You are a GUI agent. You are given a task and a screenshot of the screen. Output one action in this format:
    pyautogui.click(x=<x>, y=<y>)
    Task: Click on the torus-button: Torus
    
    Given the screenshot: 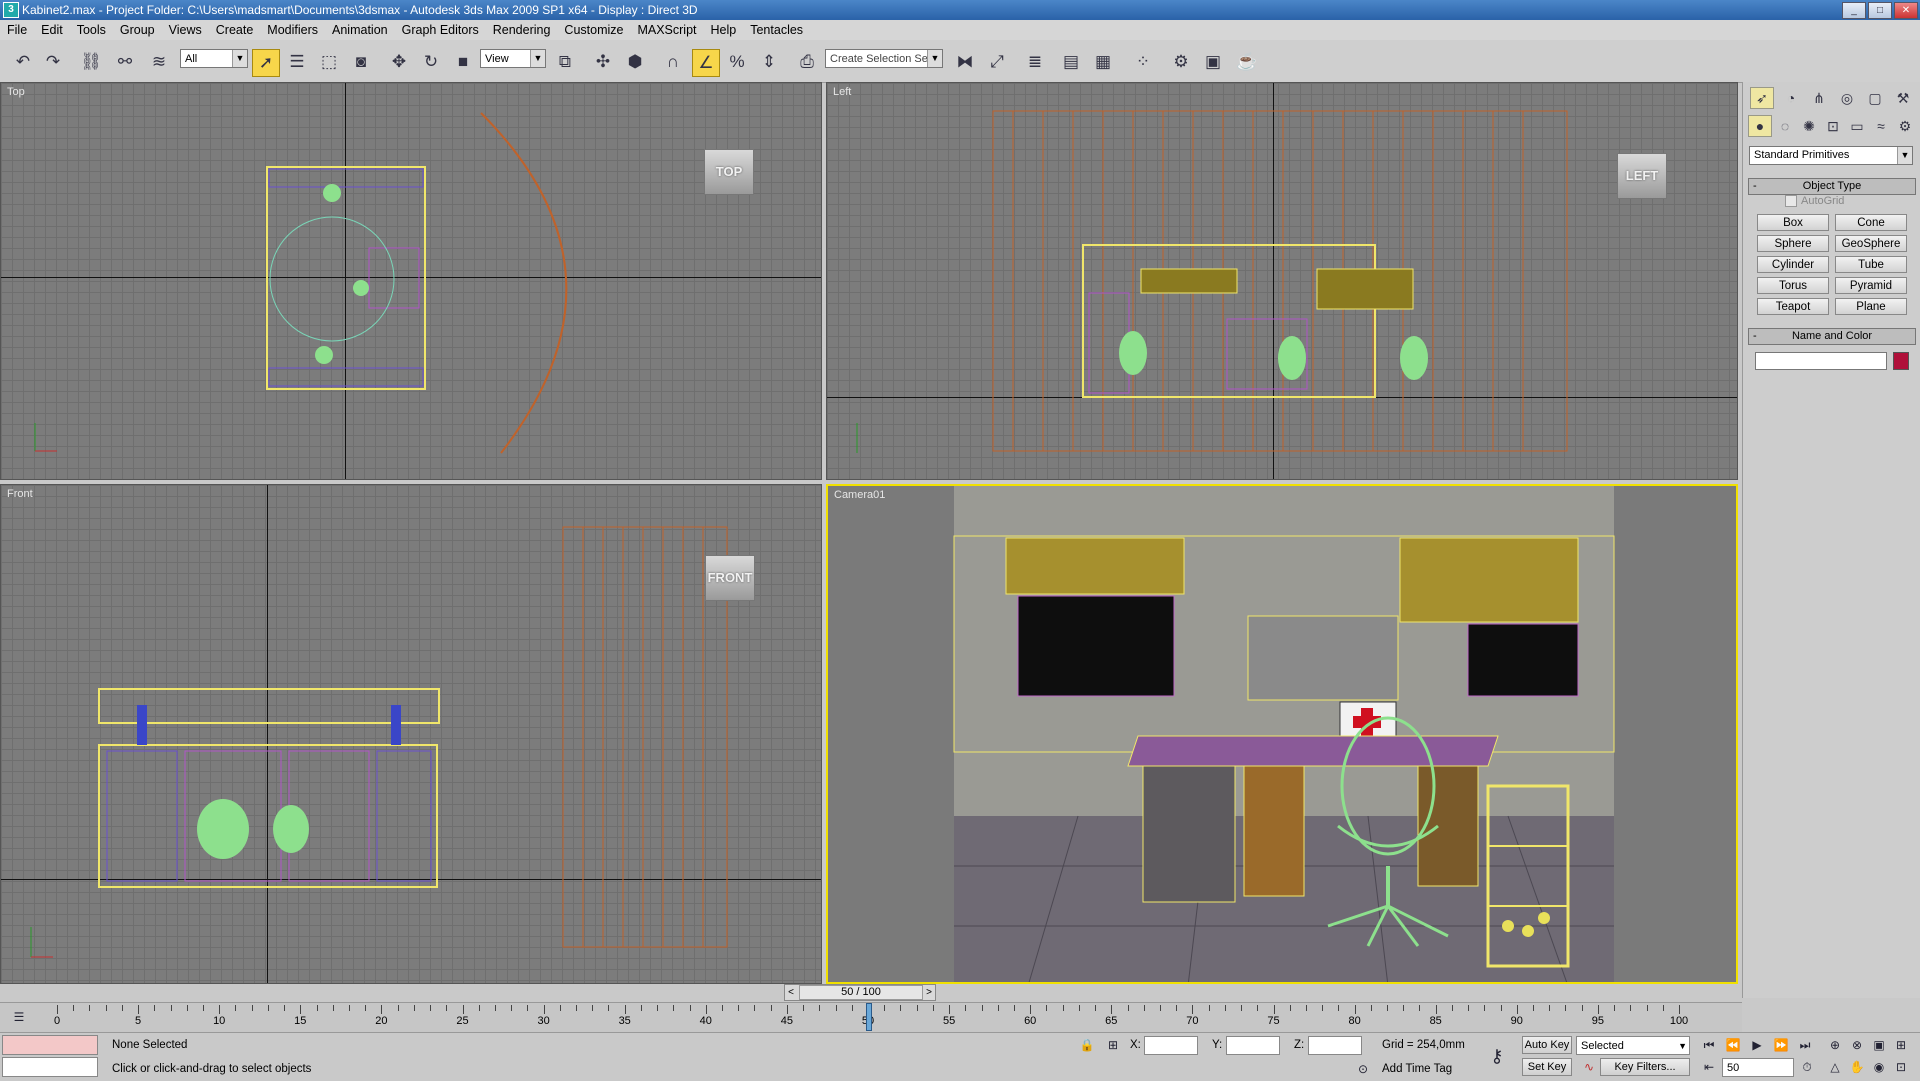 What is the action you would take?
    pyautogui.click(x=1793, y=285)
    